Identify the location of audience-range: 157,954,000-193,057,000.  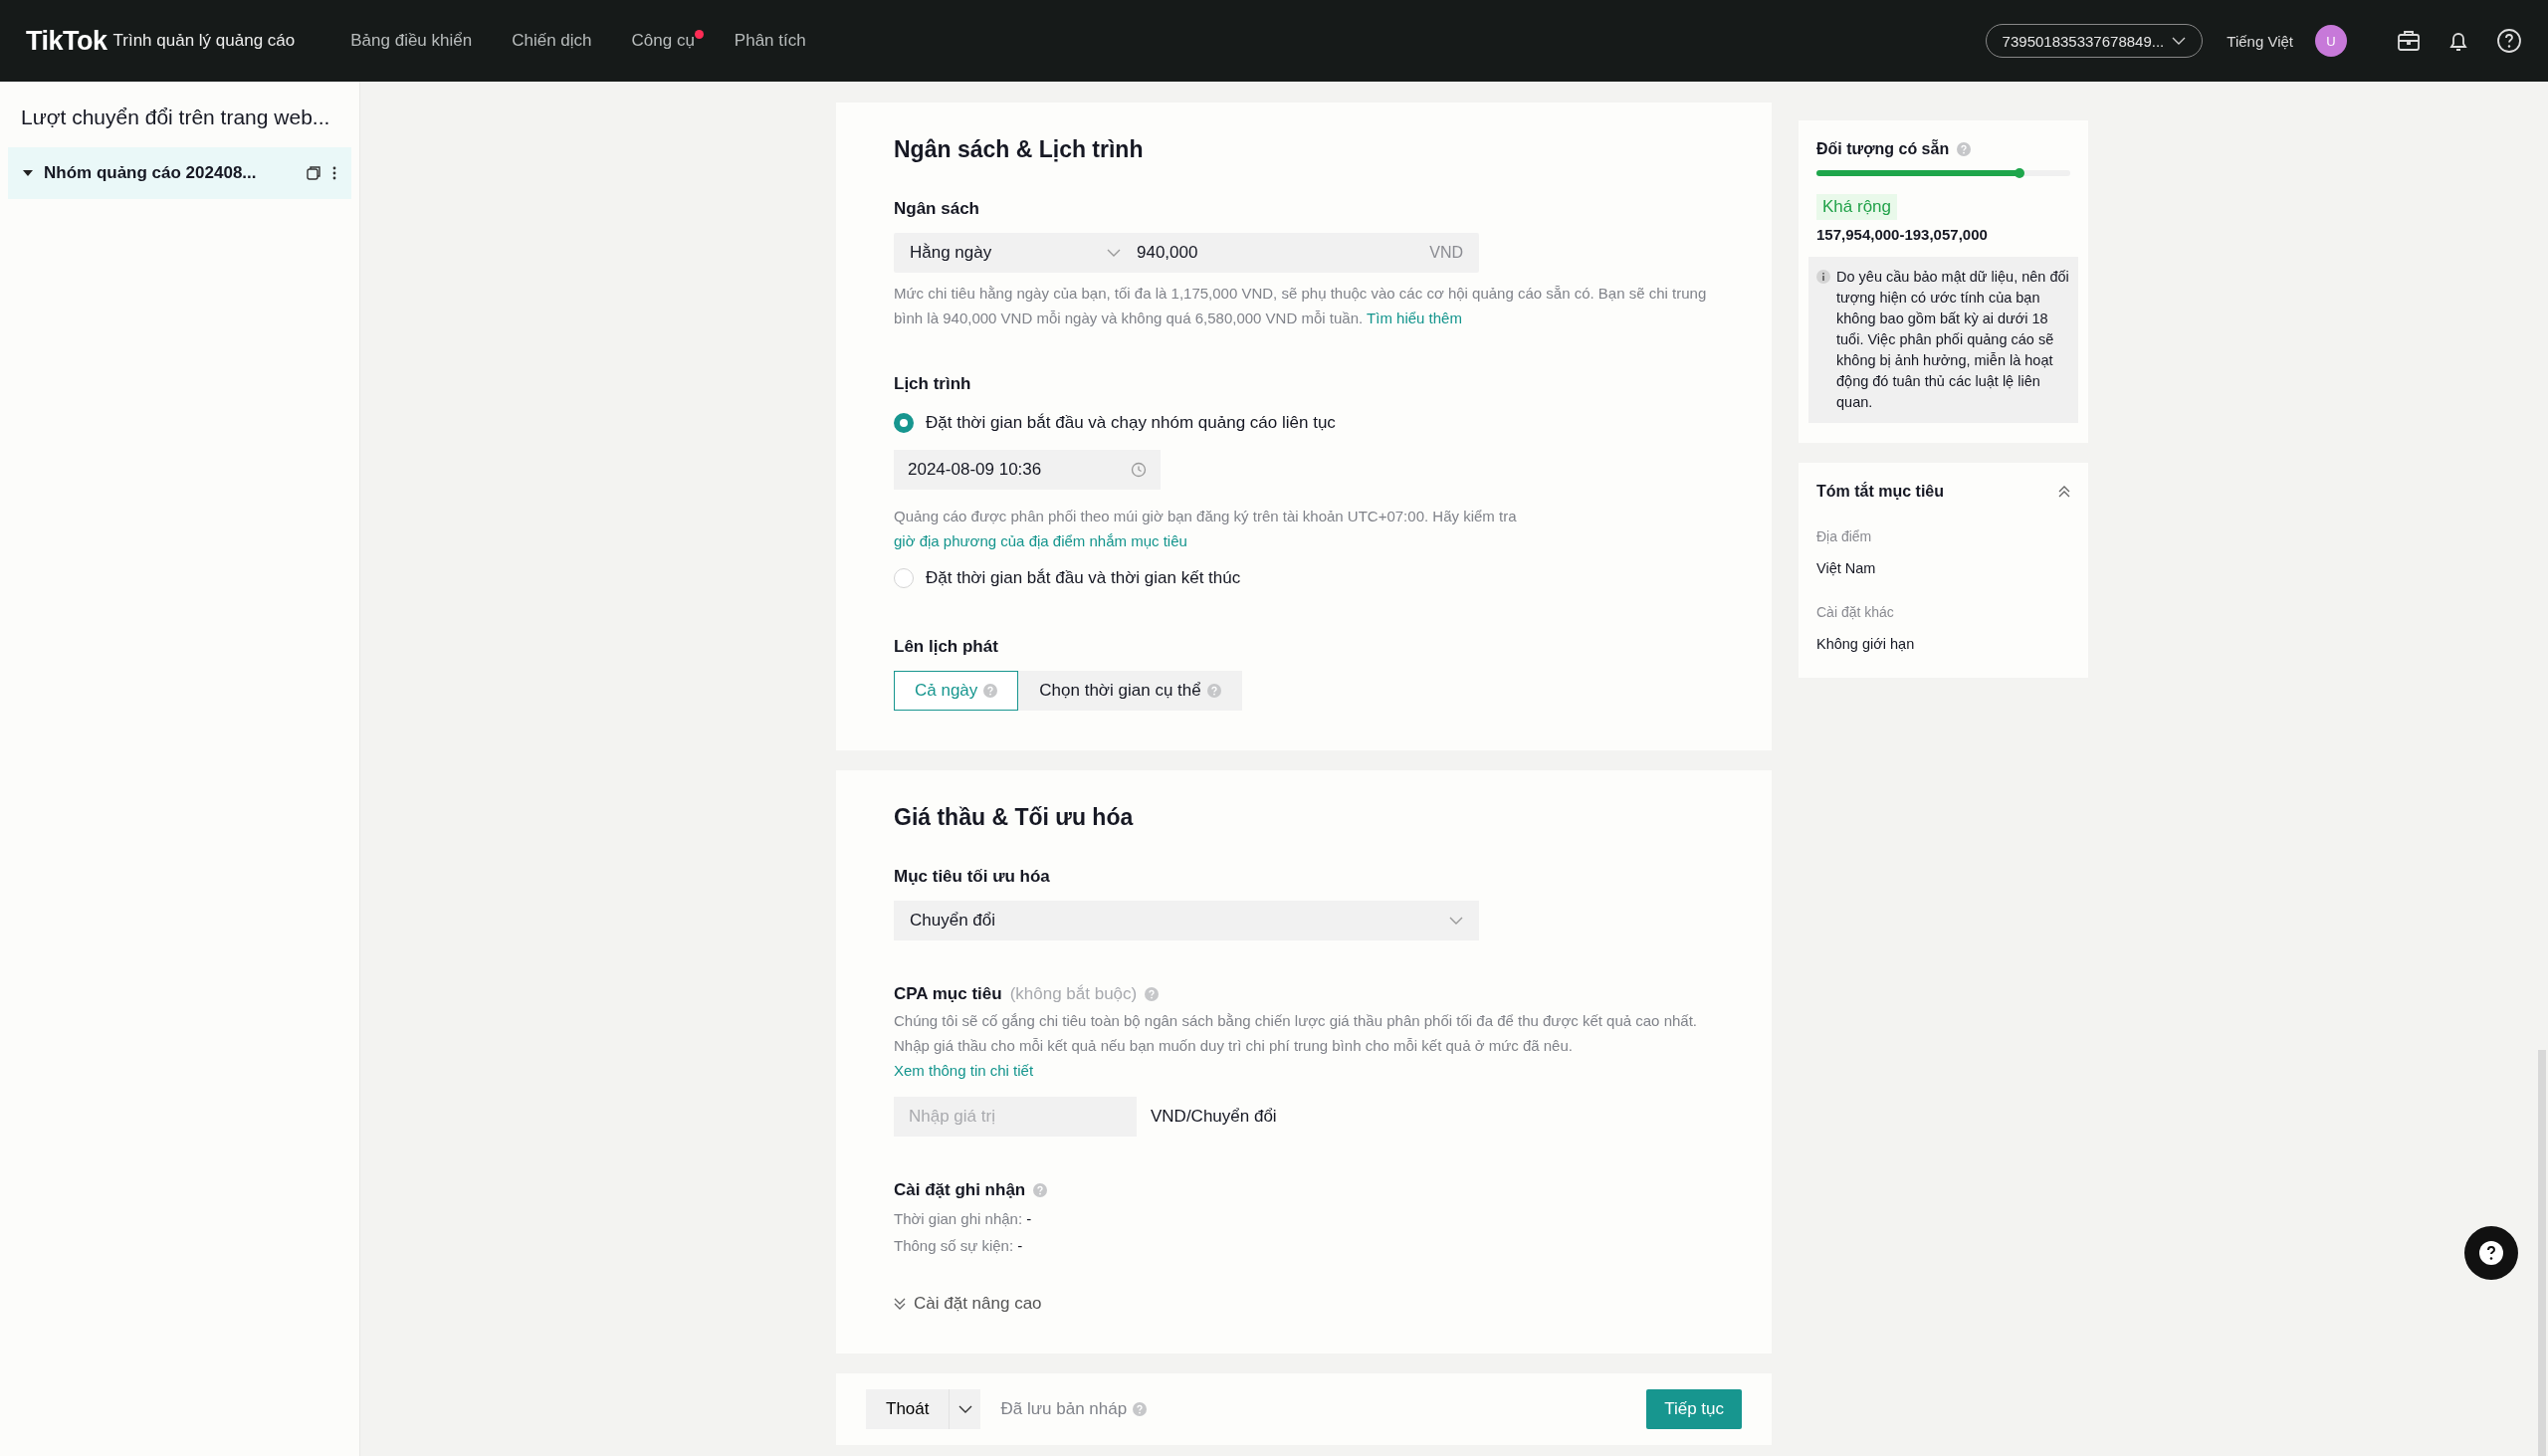
(1902, 234).